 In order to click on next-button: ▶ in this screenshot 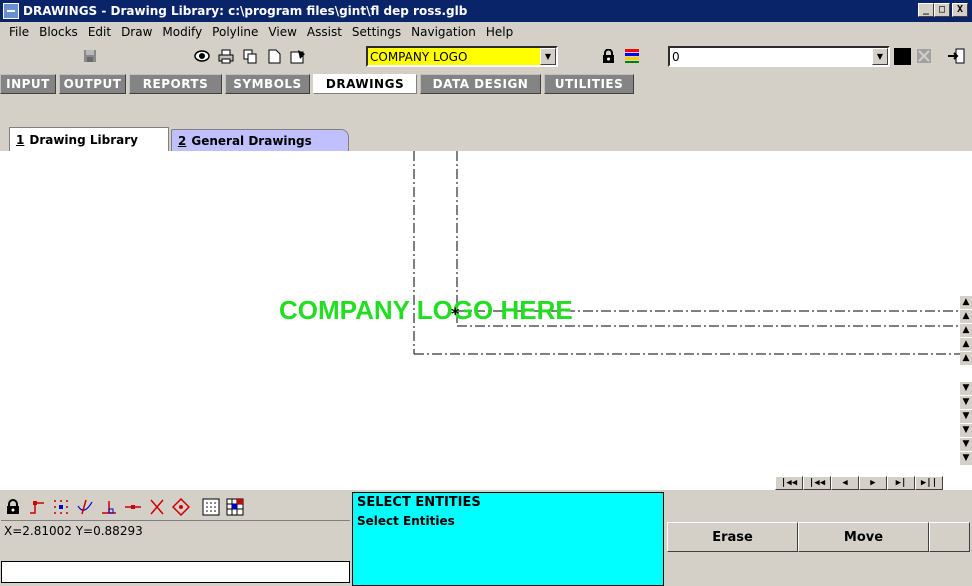, I will do `click(873, 483)`.